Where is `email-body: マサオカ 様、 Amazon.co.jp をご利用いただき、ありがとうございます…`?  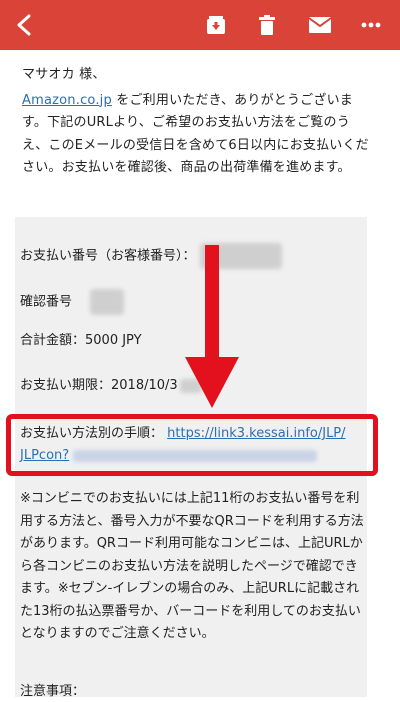 email-body: マサオカ 様、 Amazon.co.jp をご利用いただき、ありがとうございます… is located at coordinates (197, 122).